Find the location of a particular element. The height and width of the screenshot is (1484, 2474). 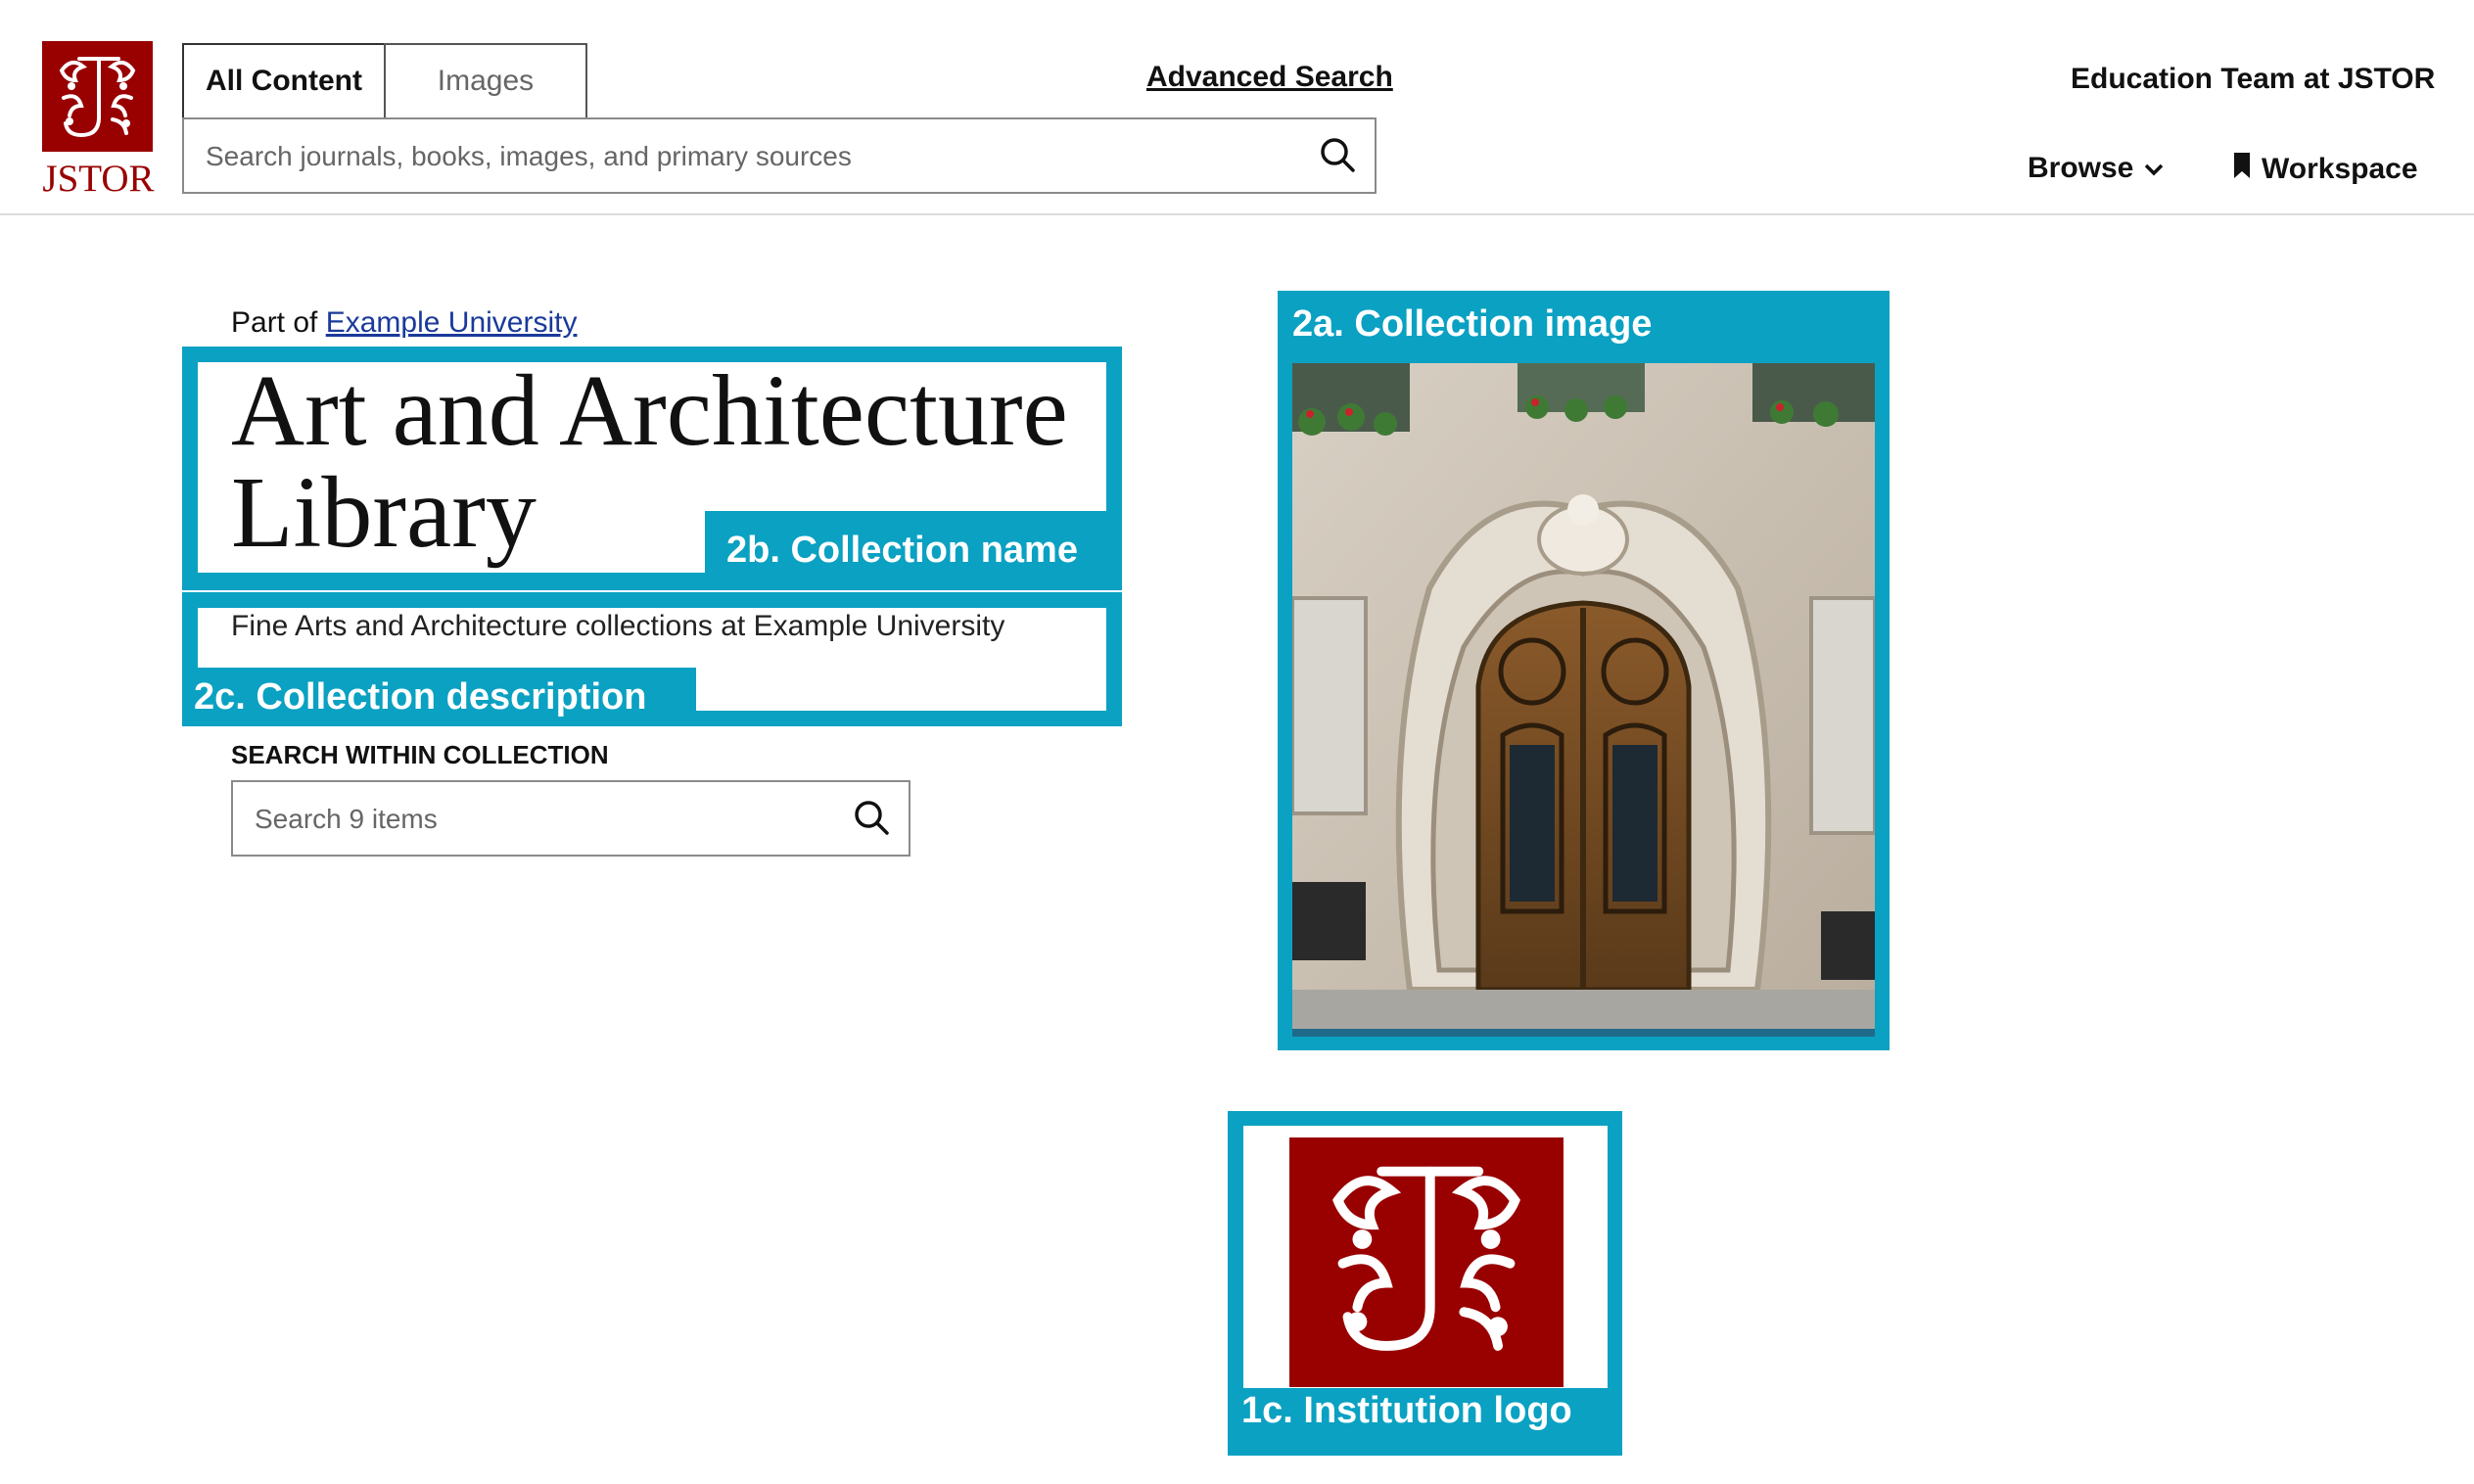

bookmark-icon is located at coordinates (2242, 169).